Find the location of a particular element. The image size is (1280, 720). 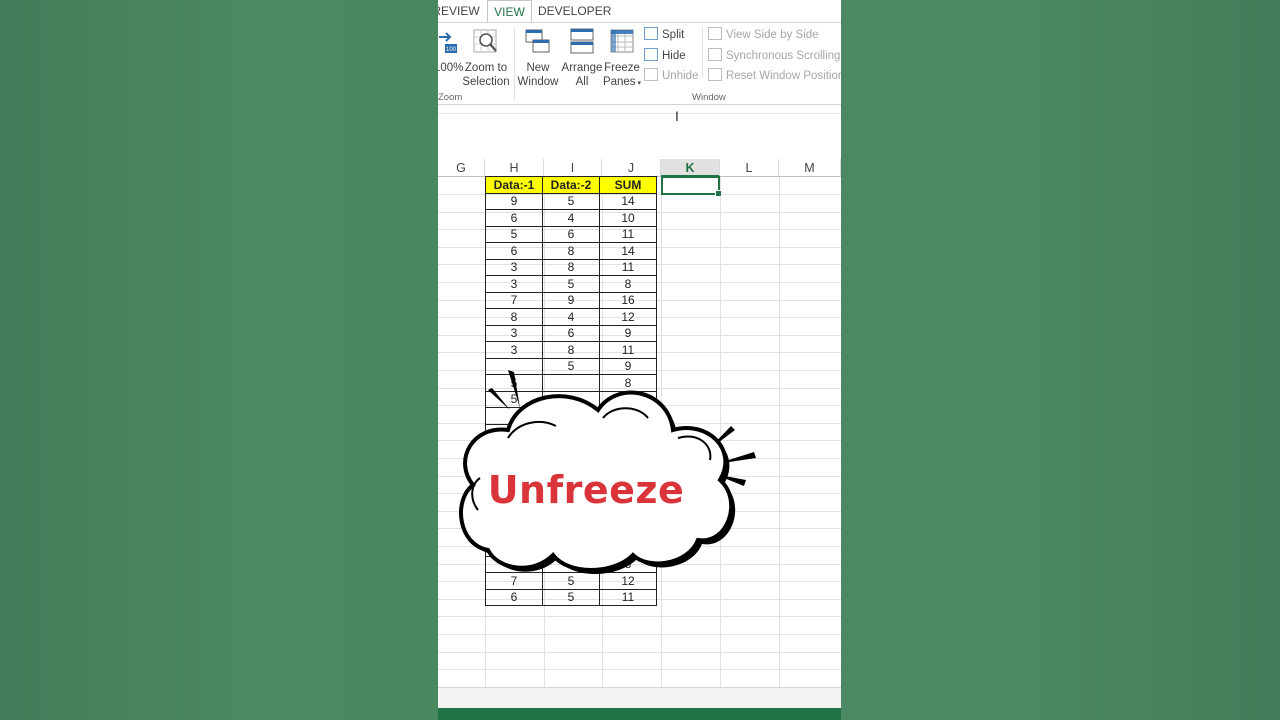

freeze-panes-button: Freeze Panes ▾ is located at coordinates (622, 59).